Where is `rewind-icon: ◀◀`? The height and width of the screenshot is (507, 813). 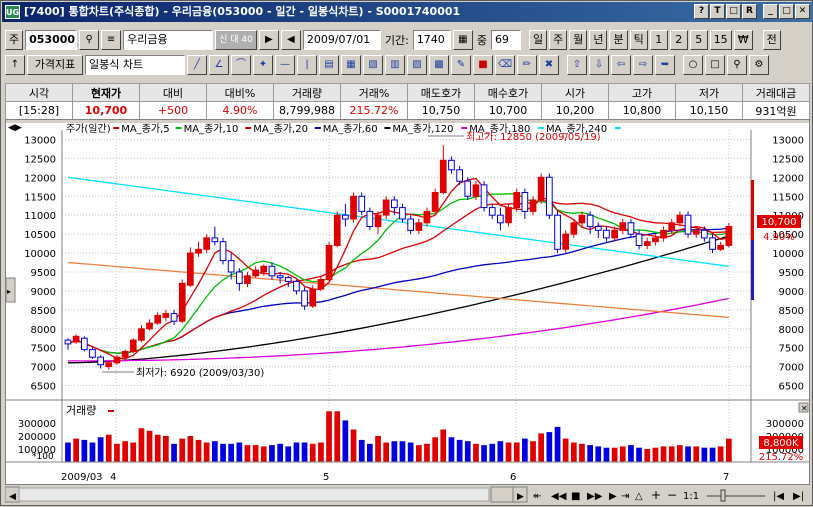 rewind-icon: ◀◀ is located at coordinates (559, 496).